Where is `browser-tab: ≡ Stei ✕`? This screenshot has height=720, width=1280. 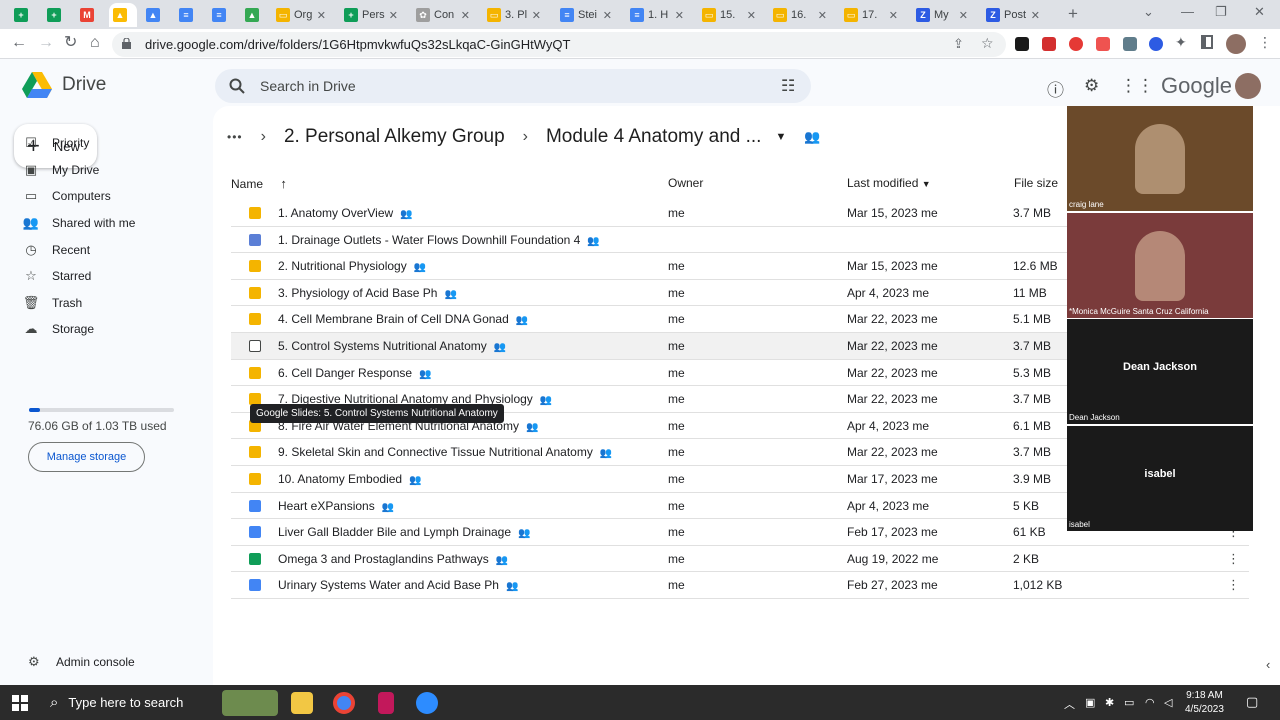
browser-tab: ≡ Stei ✕ is located at coordinates (586, 15).